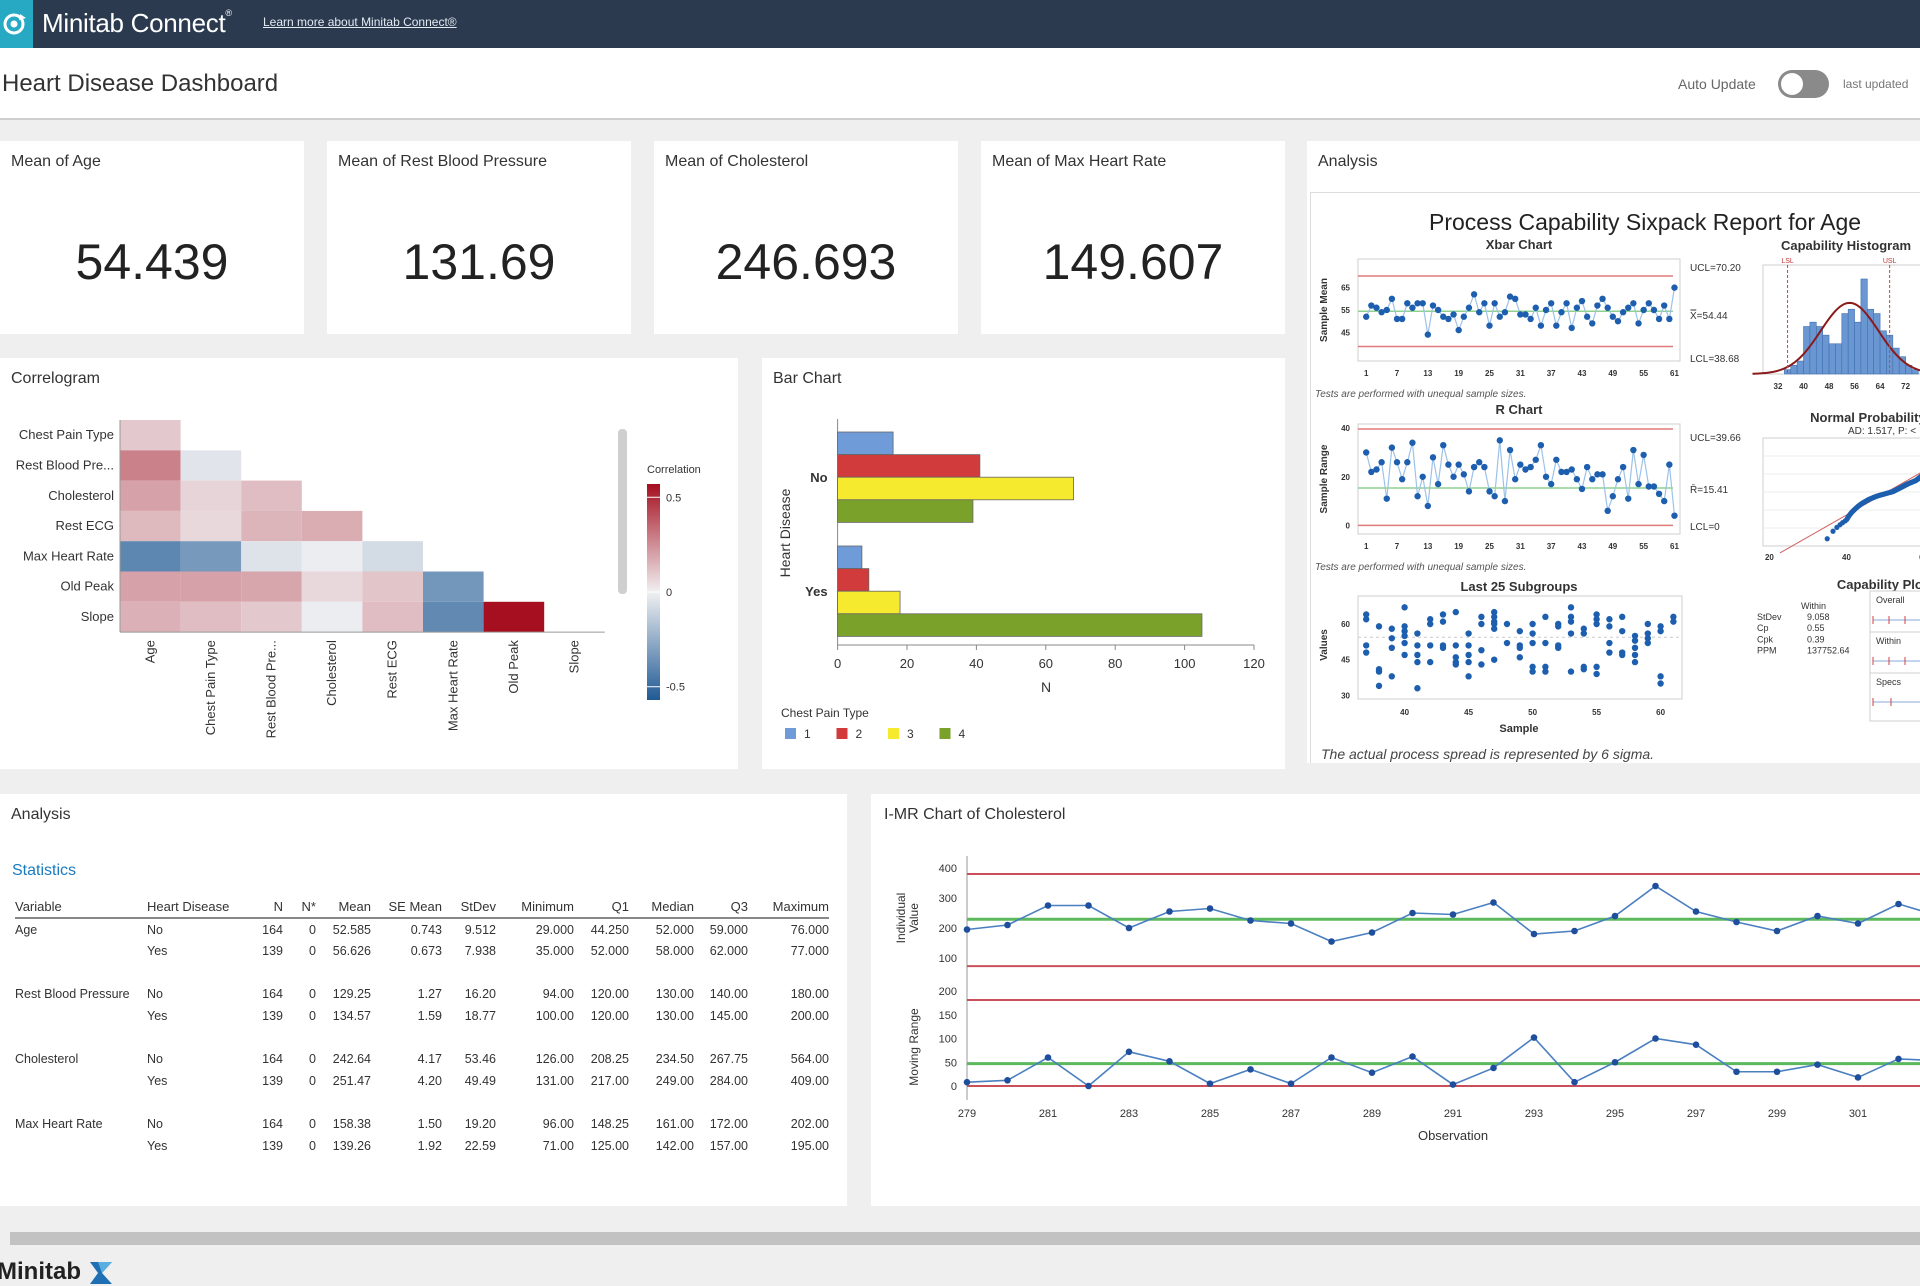 Image resolution: width=1920 pixels, height=1286 pixels. What do you see at coordinates (948, 992) in the screenshot?
I see `y-tick-label: 200` at bounding box center [948, 992].